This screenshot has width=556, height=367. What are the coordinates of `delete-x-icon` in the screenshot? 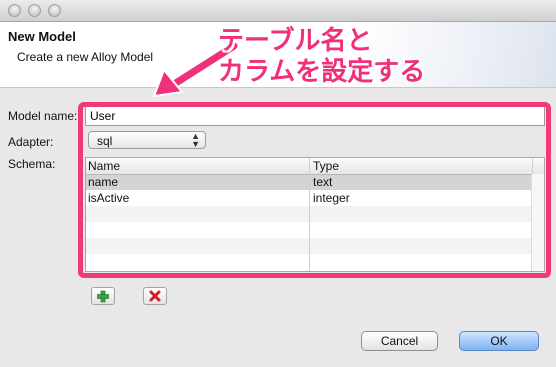 It's located at (155, 296).